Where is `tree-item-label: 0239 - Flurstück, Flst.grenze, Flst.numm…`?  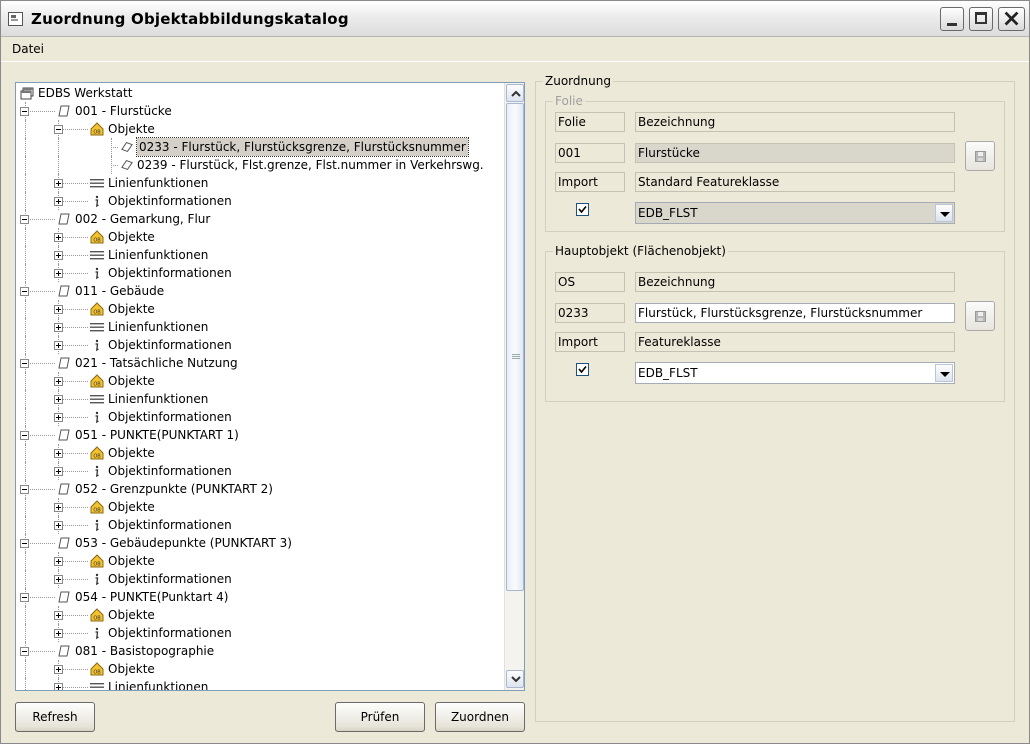 tree-item-label: 0239 - Flurstück, Flst.grenze, Flst.numm… is located at coordinates (310, 165).